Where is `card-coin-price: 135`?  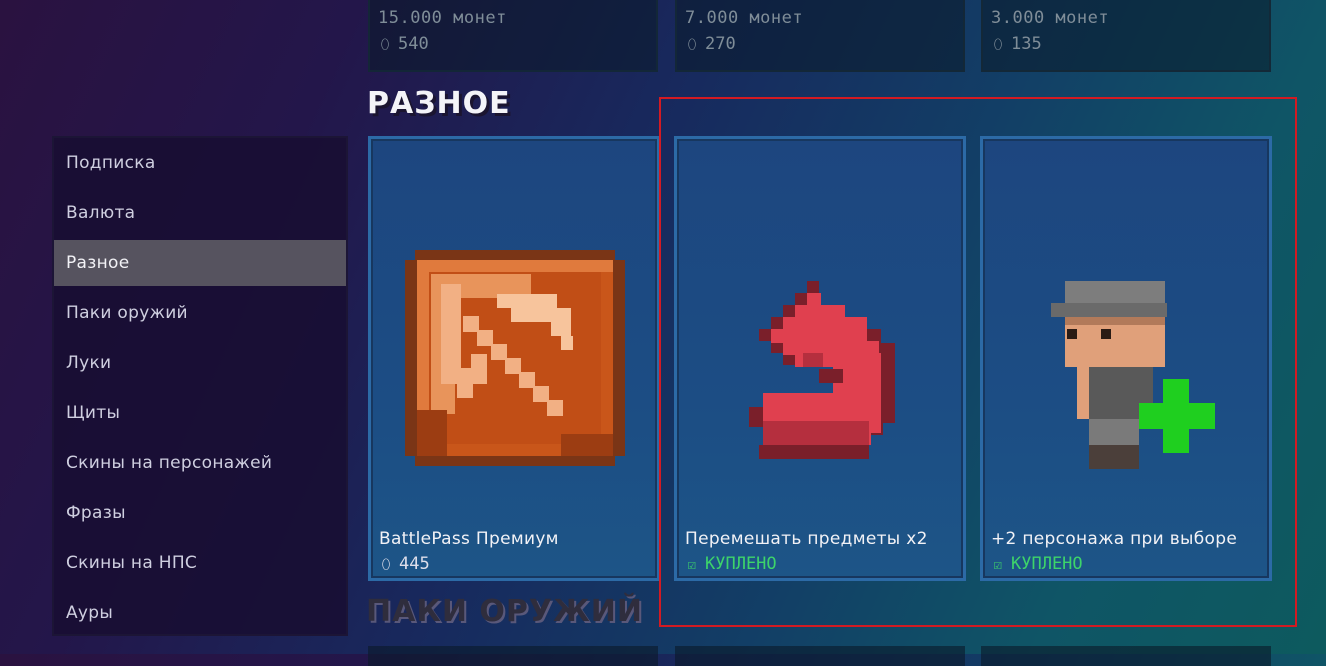 card-coin-price: 135 is located at coordinates (1026, 44).